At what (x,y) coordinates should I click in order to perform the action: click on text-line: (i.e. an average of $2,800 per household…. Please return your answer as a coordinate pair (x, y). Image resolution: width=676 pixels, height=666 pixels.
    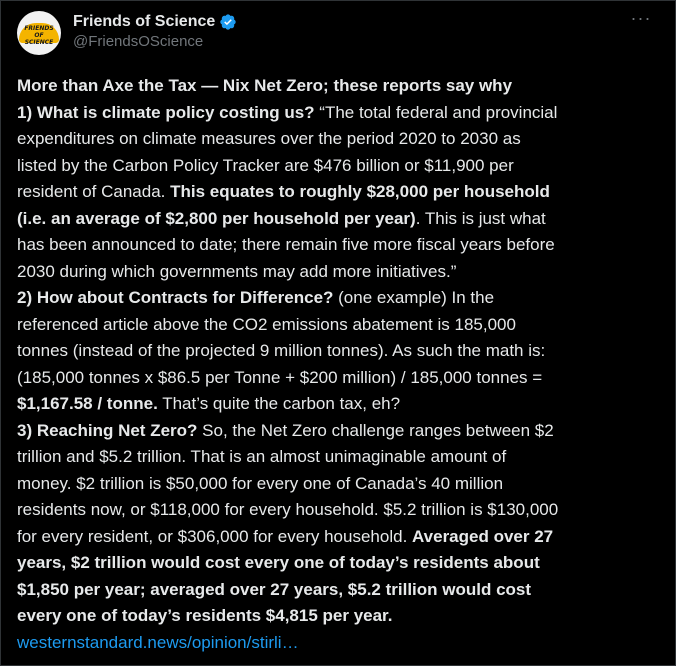
    Looking at the image, I should click on (339, 219).